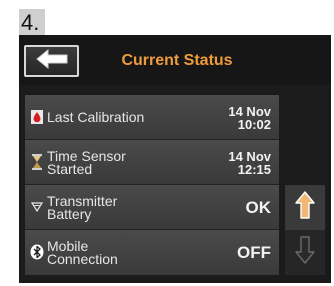 The height and width of the screenshot is (286, 334). I want to click on status-label: Transmitter Battery, so click(82, 207).